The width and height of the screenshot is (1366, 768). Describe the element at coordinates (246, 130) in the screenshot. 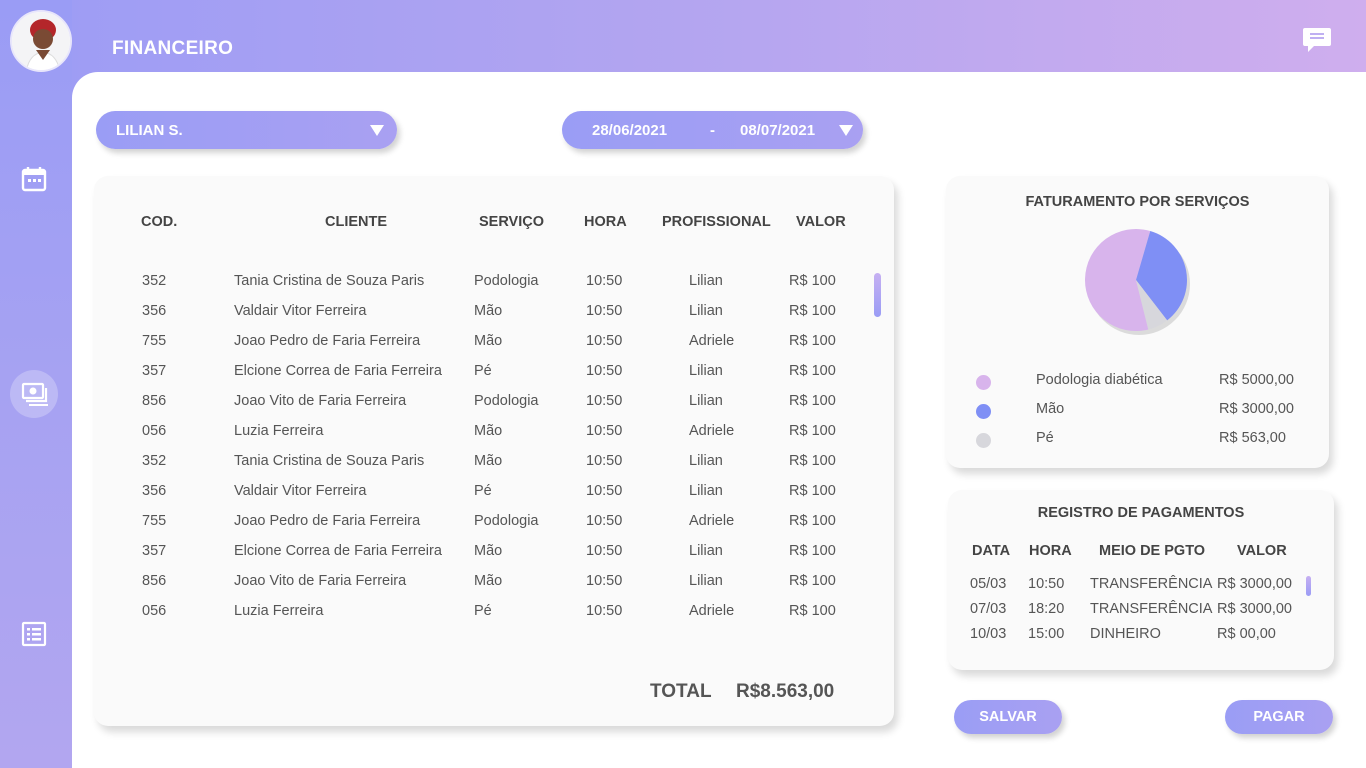

I see `professional-select: LILIAN S.` at that location.